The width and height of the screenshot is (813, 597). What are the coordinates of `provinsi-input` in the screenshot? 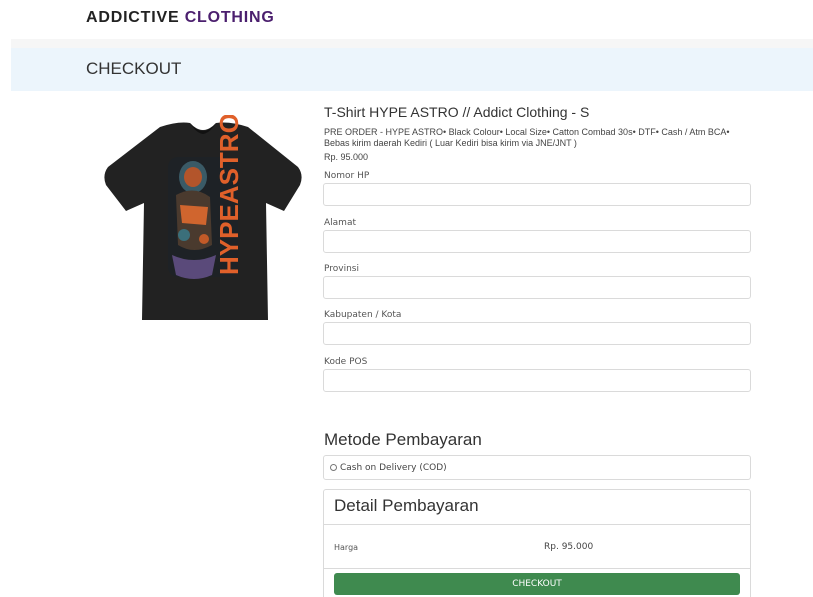 It's located at (537, 287).